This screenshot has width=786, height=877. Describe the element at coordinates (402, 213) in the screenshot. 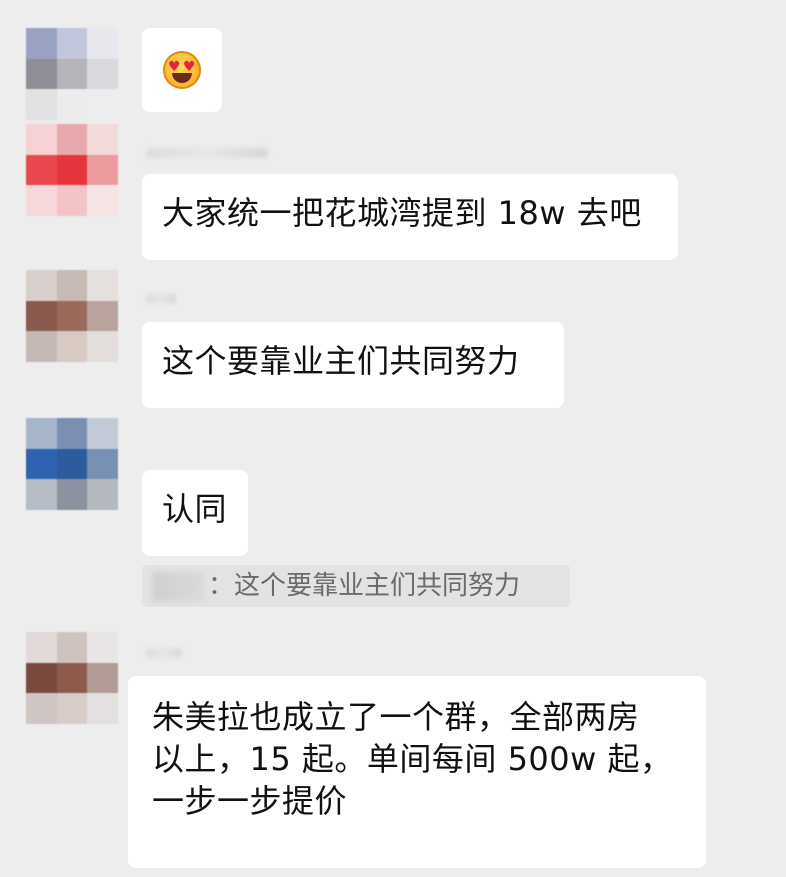

I see `message-text: 大家统一把花城湾提到 18w 去吧` at that location.